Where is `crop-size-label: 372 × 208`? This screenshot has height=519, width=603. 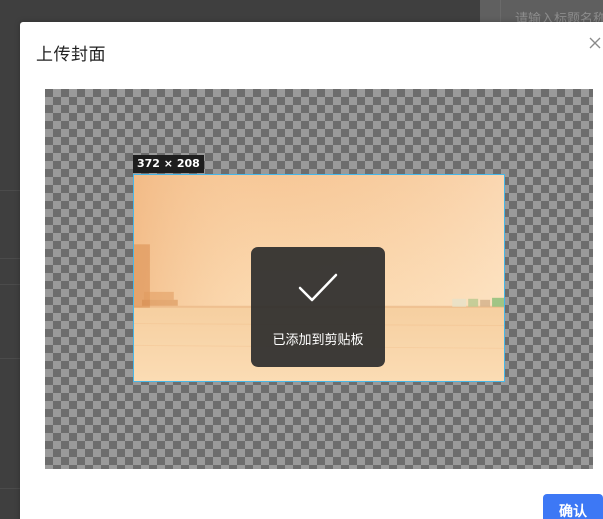
crop-size-label: 372 × 208 is located at coordinates (168, 164).